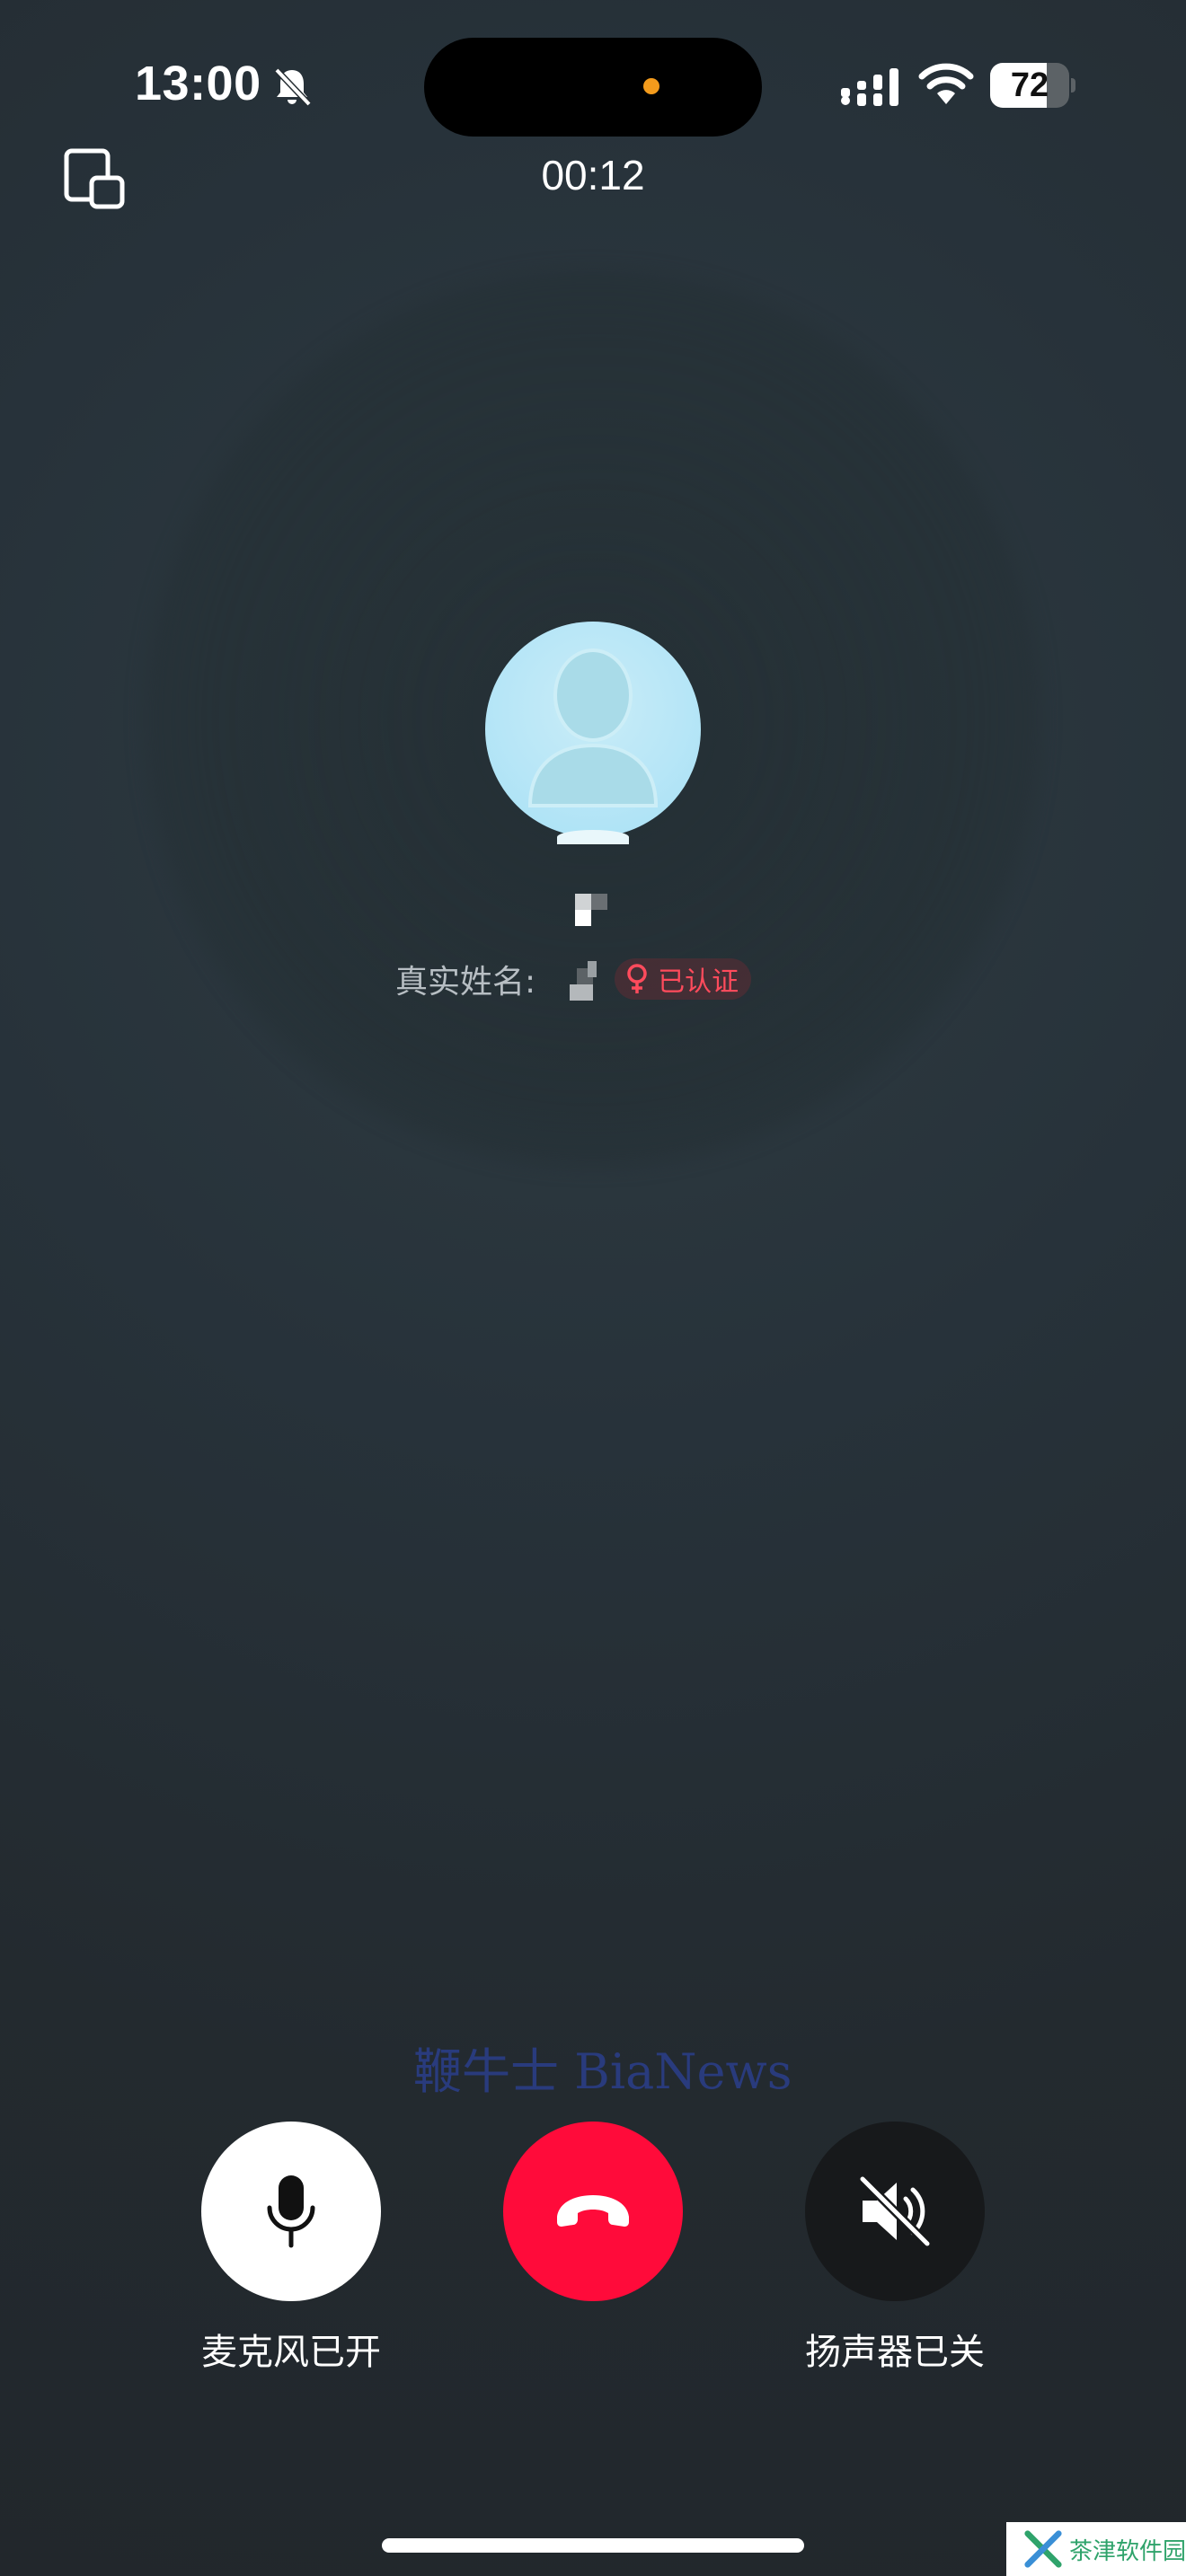 This screenshot has width=1186, height=2576. Describe the element at coordinates (578, 979) in the screenshot. I see `real-name-redacted` at that location.